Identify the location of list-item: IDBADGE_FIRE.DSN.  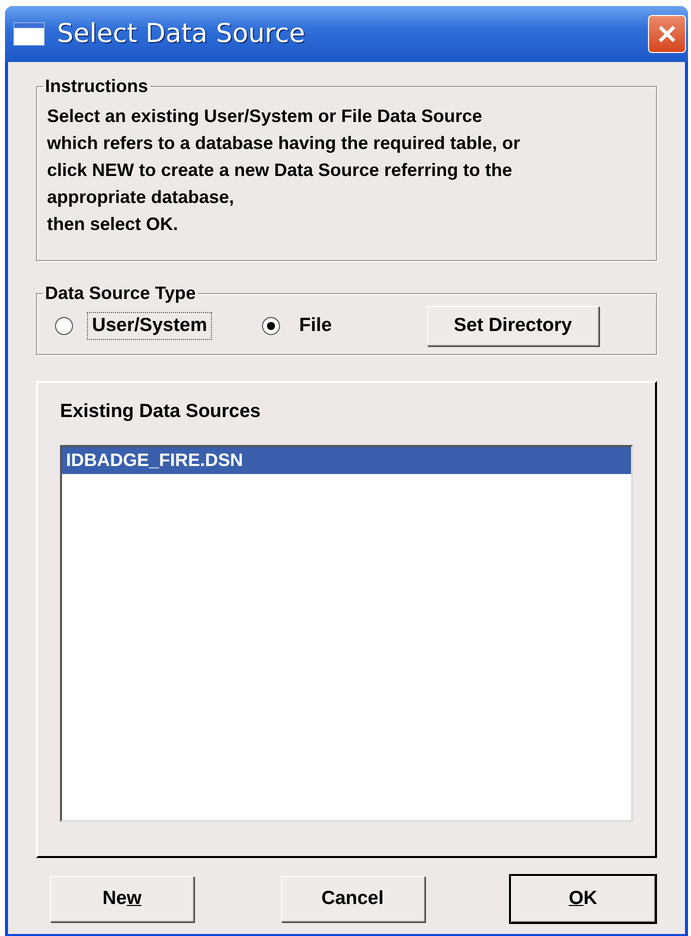
(346, 460).